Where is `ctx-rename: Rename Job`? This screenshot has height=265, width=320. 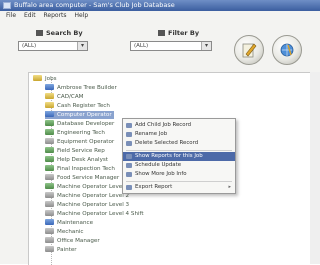 ctx-rename: Rename Job is located at coordinates (179, 134).